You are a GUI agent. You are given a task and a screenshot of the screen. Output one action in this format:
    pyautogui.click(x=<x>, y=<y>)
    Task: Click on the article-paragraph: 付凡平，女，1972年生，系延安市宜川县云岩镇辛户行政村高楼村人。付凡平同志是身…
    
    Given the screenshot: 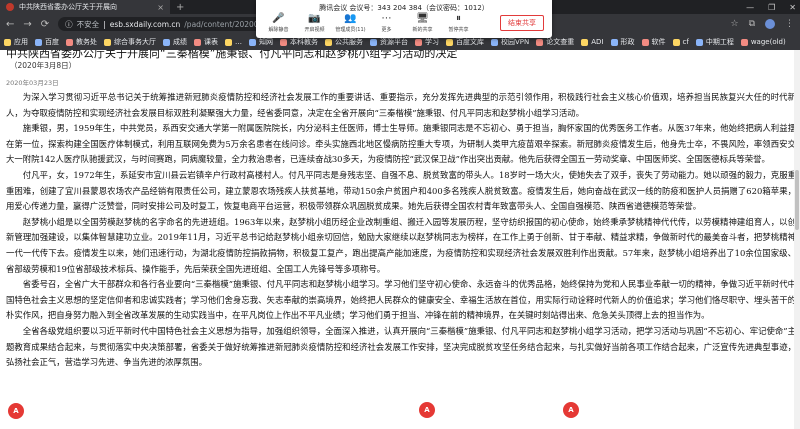 What is the action you would take?
    pyautogui.click(x=401, y=190)
    